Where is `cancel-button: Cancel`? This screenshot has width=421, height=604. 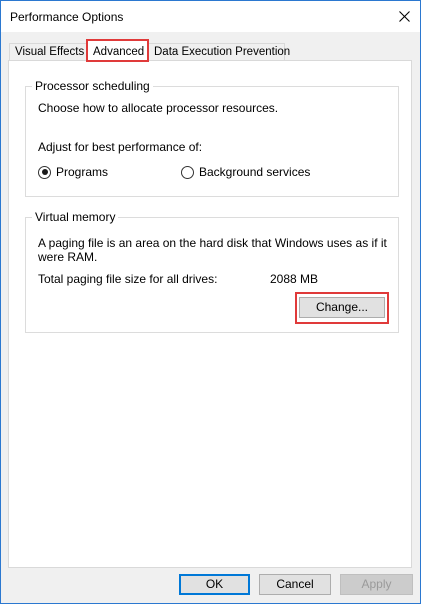
cancel-button: Cancel is located at coordinates (295, 584).